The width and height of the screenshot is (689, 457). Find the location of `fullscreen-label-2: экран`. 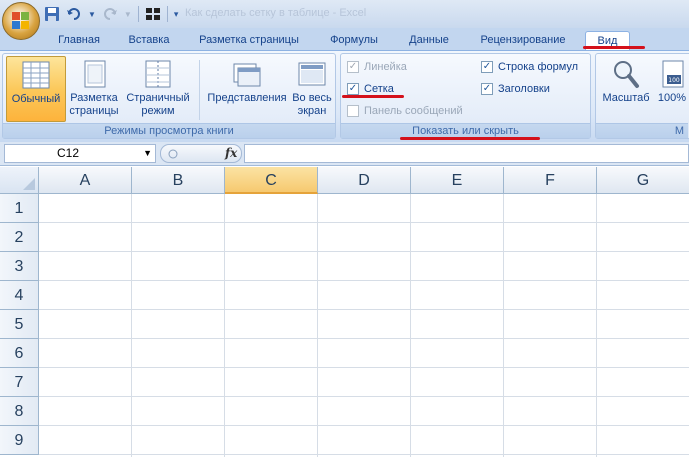

fullscreen-label-2: экран is located at coordinates (312, 111).